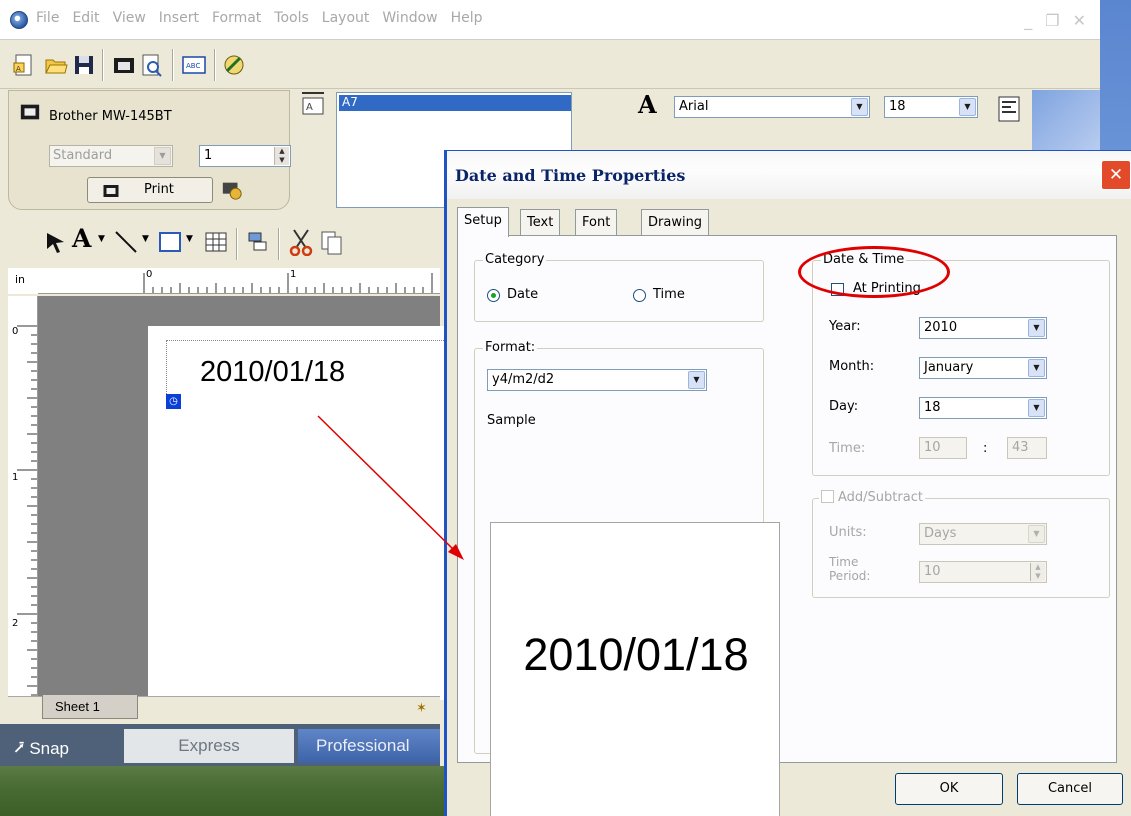  Describe the element at coordinates (483, 222) in the screenshot. I see `tab-setup: Setup` at that location.